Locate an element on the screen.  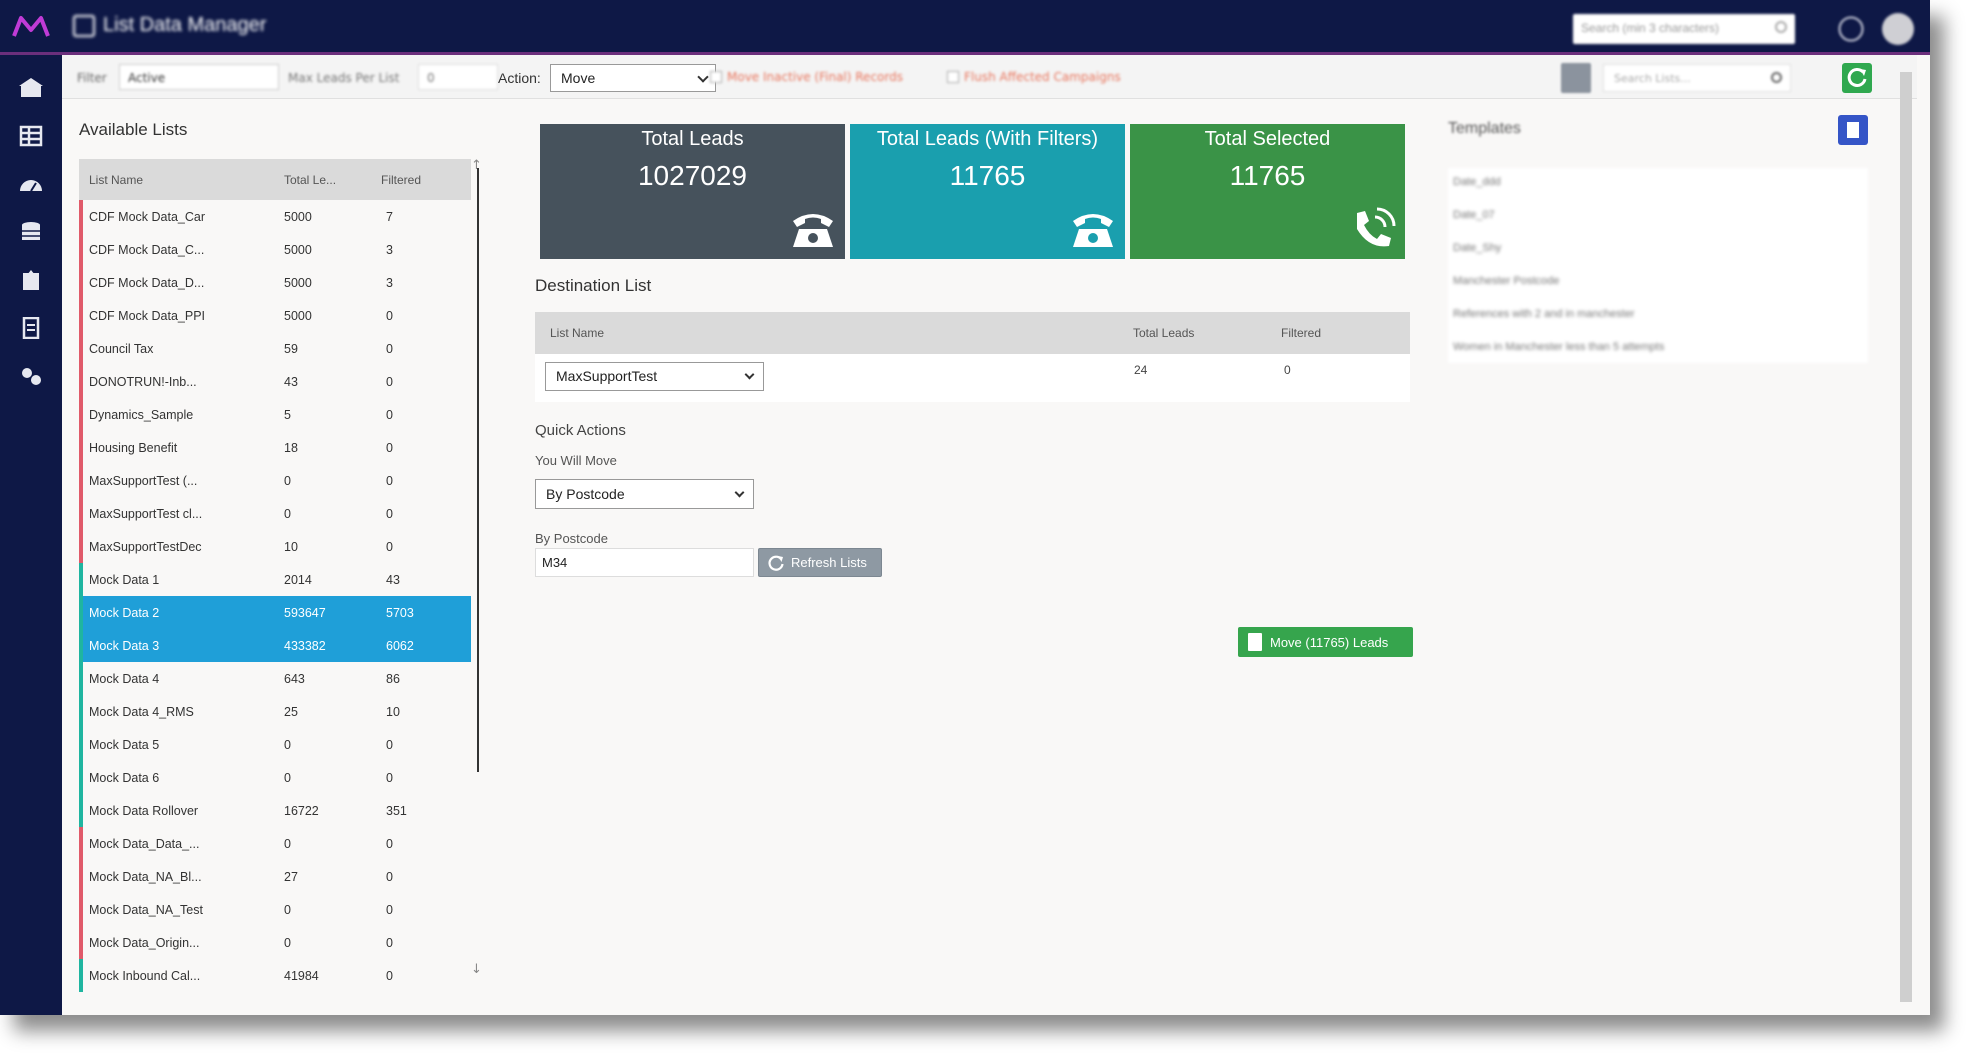
list-row: Mock Inbound Cal... 41984 0 is located at coordinates (275, 975).